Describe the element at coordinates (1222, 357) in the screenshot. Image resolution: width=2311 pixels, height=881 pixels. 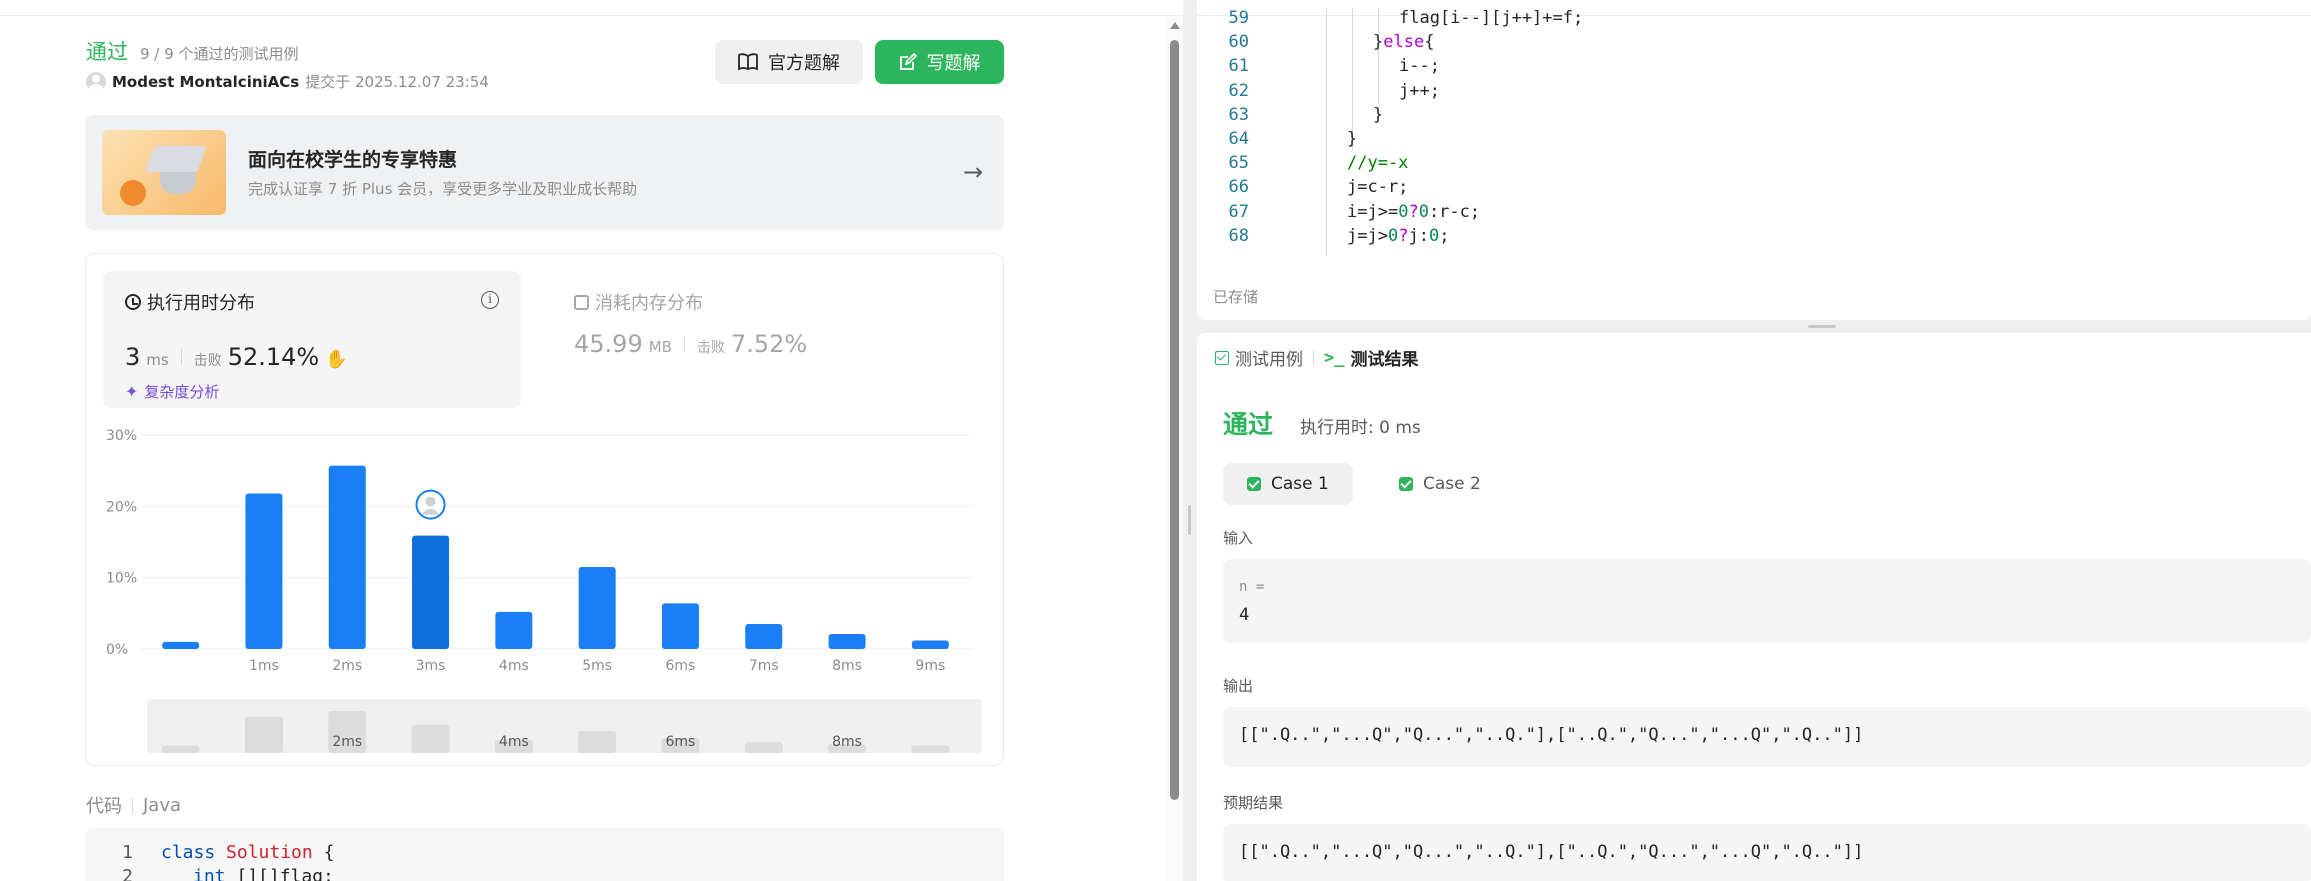
I see `checkbox-icon` at that location.